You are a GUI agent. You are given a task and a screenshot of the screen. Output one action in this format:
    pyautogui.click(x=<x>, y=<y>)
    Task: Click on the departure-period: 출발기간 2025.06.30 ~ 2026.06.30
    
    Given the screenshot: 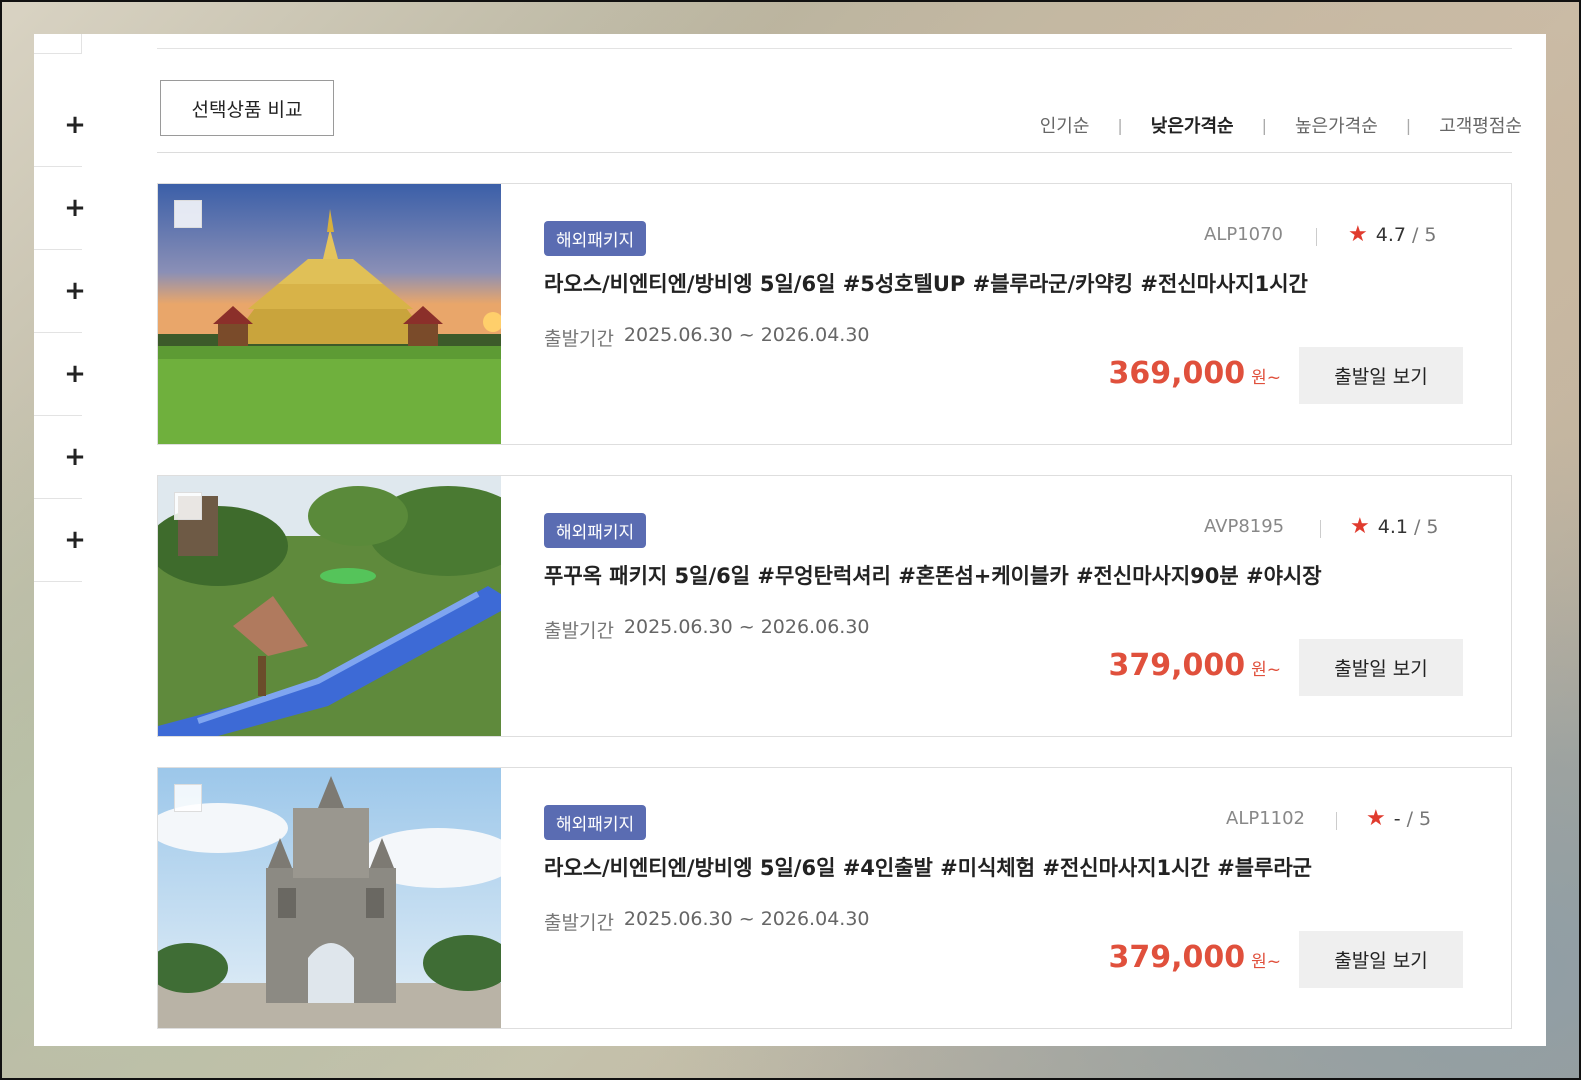 What is the action you would take?
    pyautogui.click(x=707, y=629)
    